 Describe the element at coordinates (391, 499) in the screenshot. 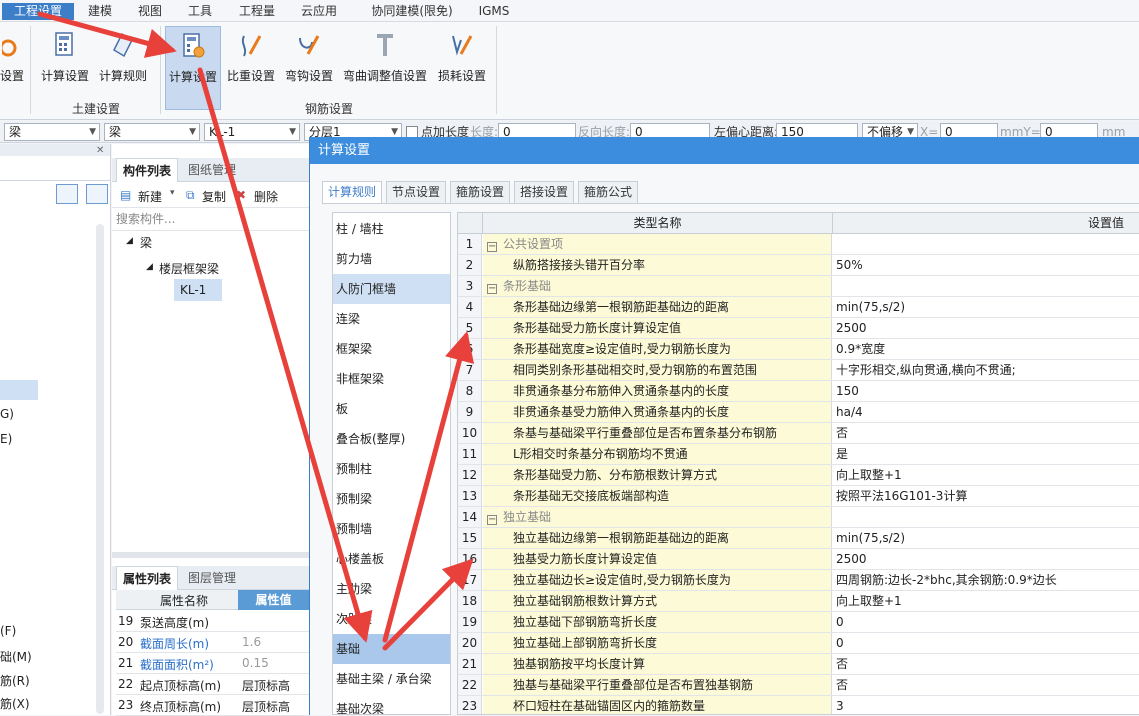

I see `category-item: 预制梁` at that location.